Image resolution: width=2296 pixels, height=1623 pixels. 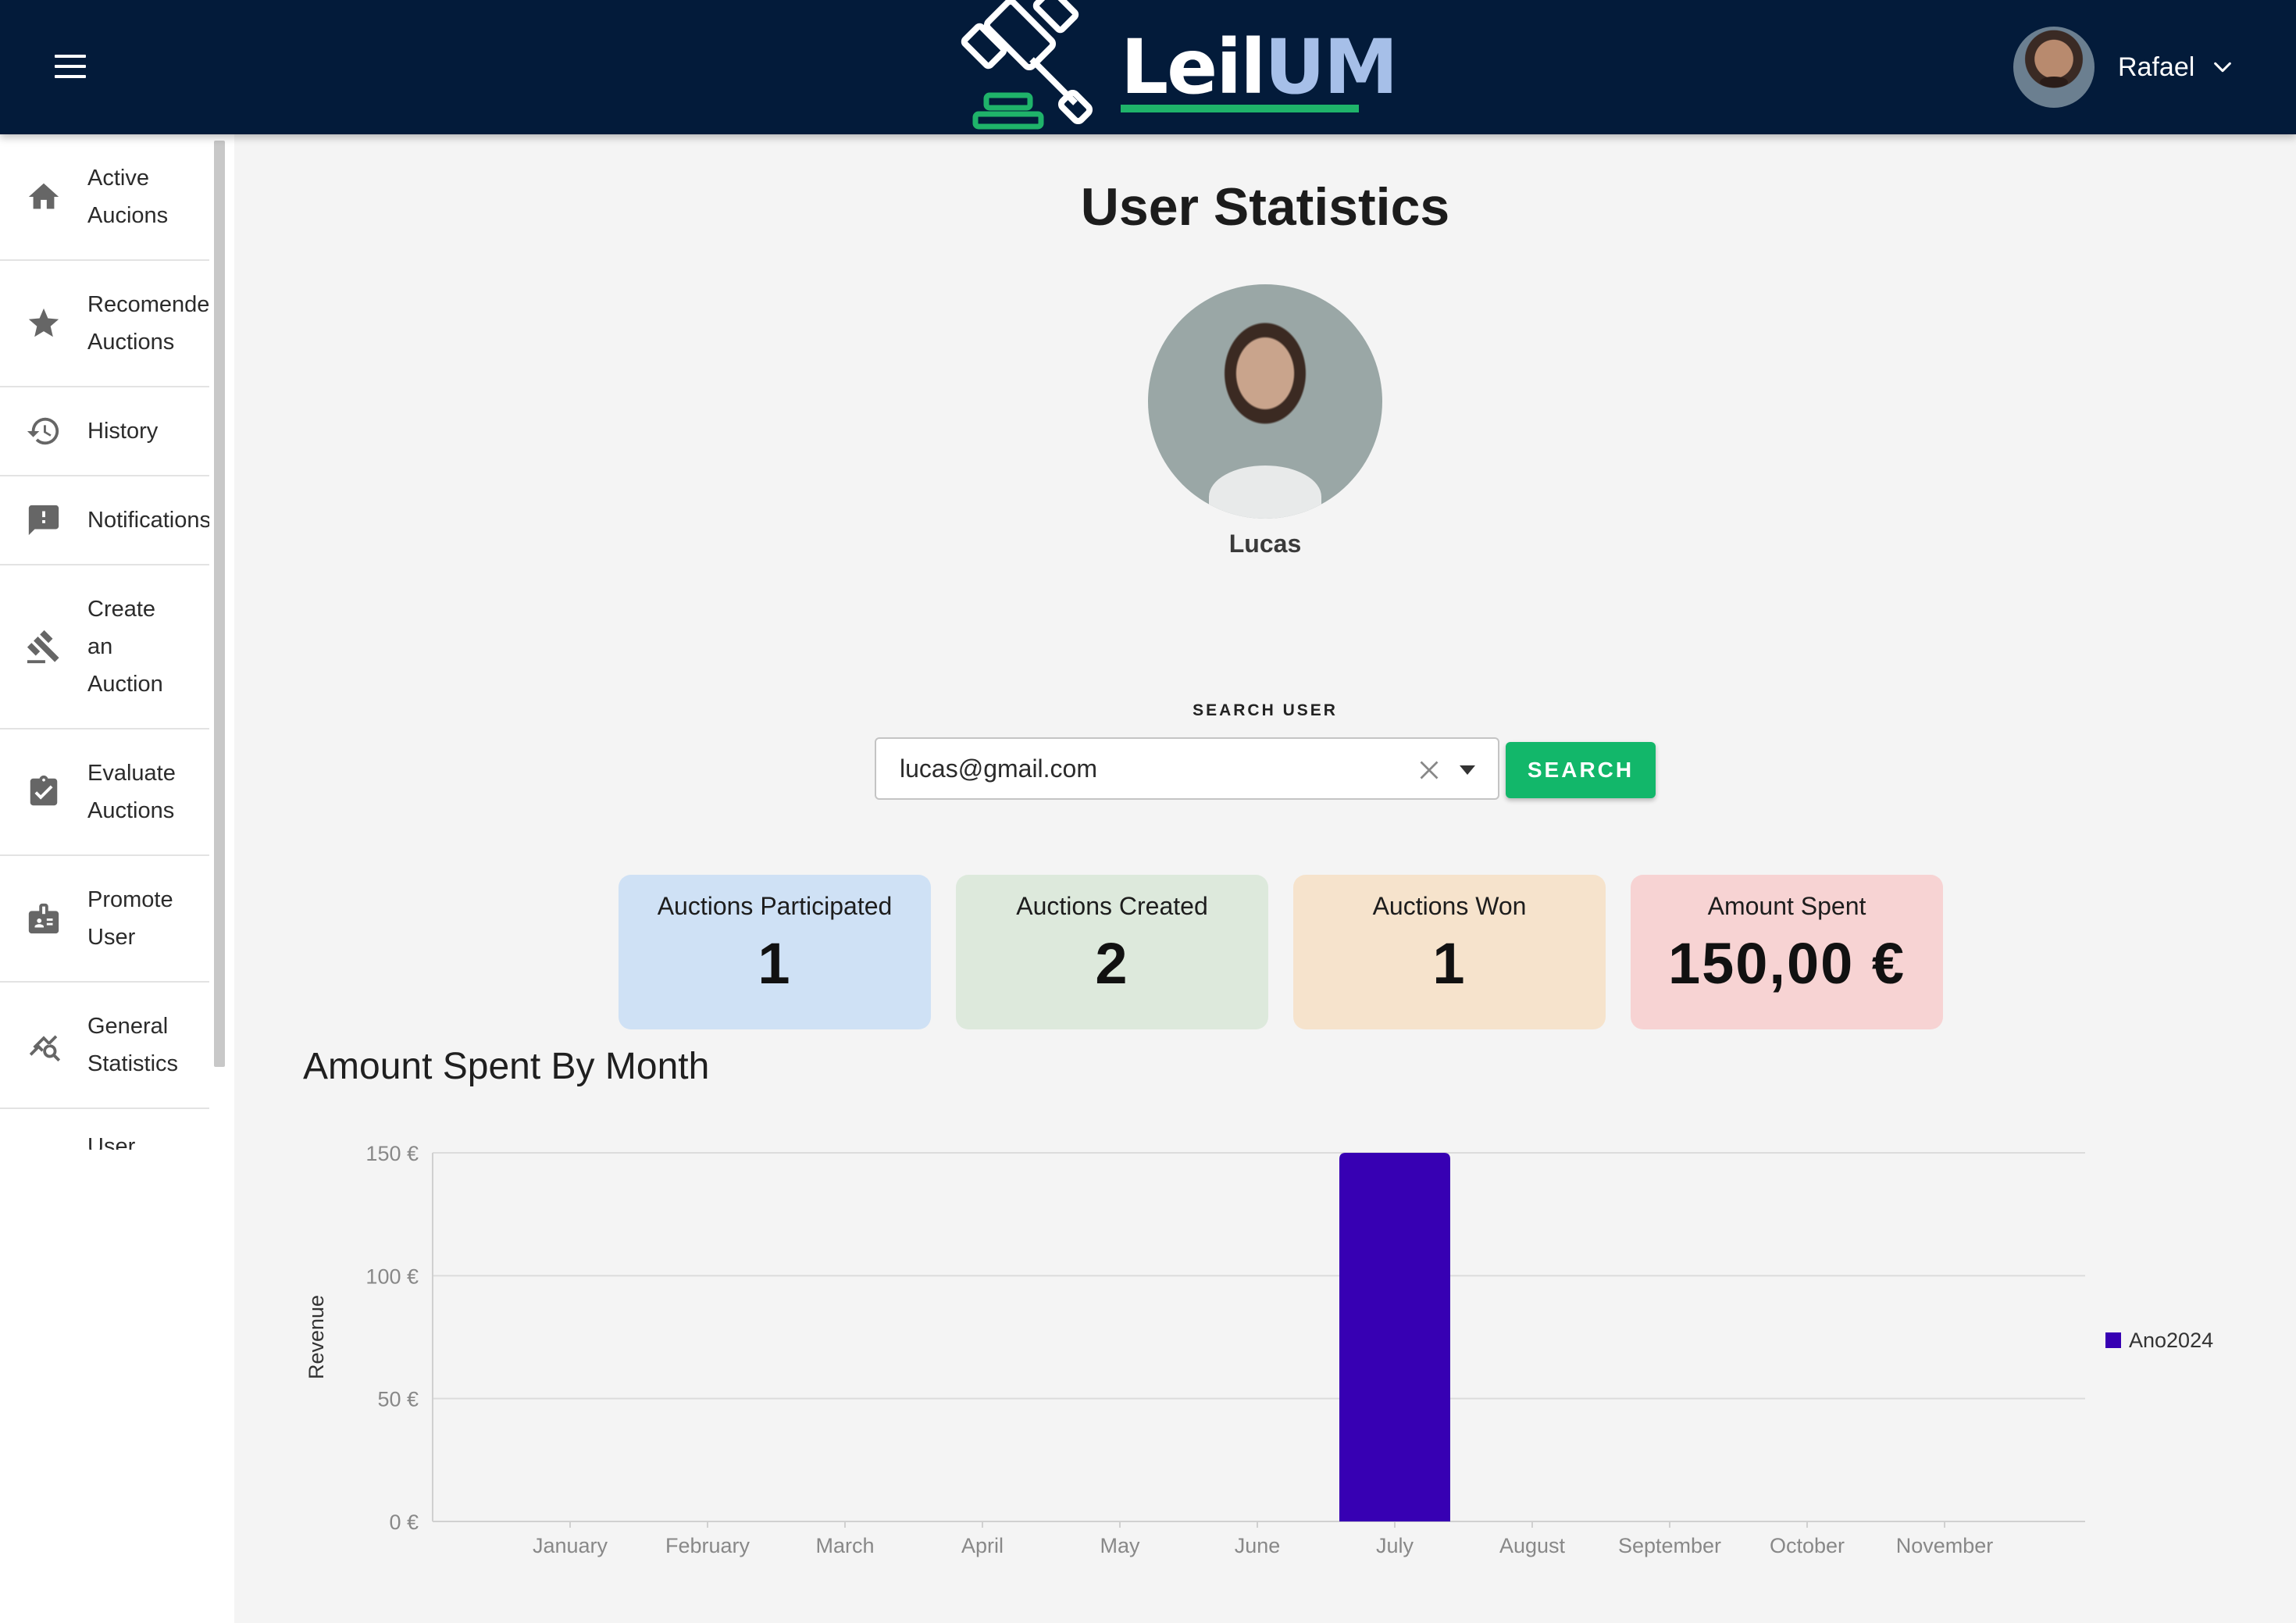 What do you see at coordinates (1395, 1545) in the screenshot?
I see `x-tick-label: July` at bounding box center [1395, 1545].